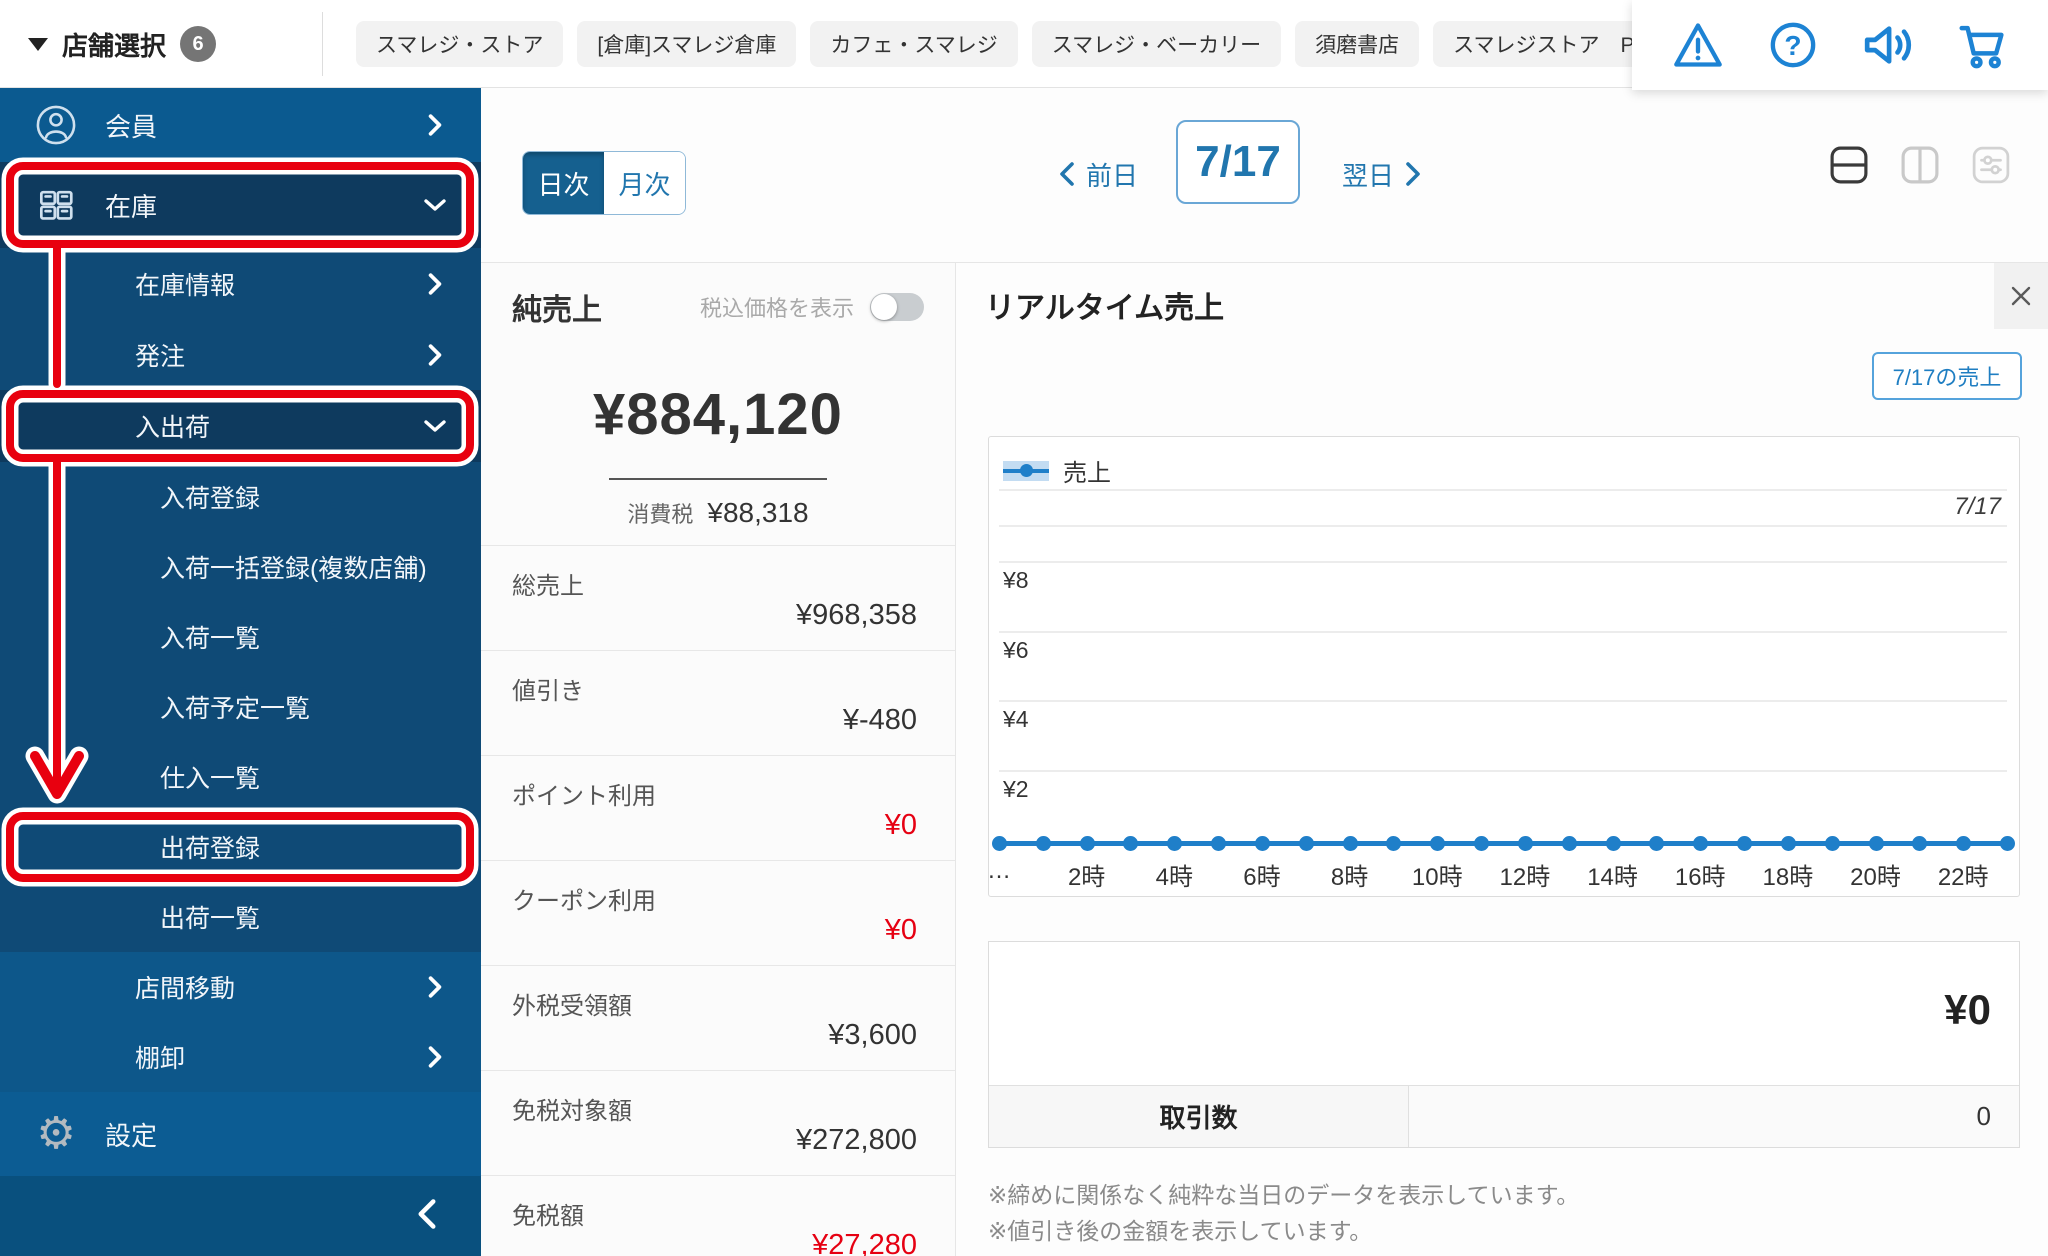 The height and width of the screenshot is (1256, 2048). What do you see at coordinates (240, 637) in the screenshot?
I see `sidebar-item-arrival-list: 入荷一覧` at bounding box center [240, 637].